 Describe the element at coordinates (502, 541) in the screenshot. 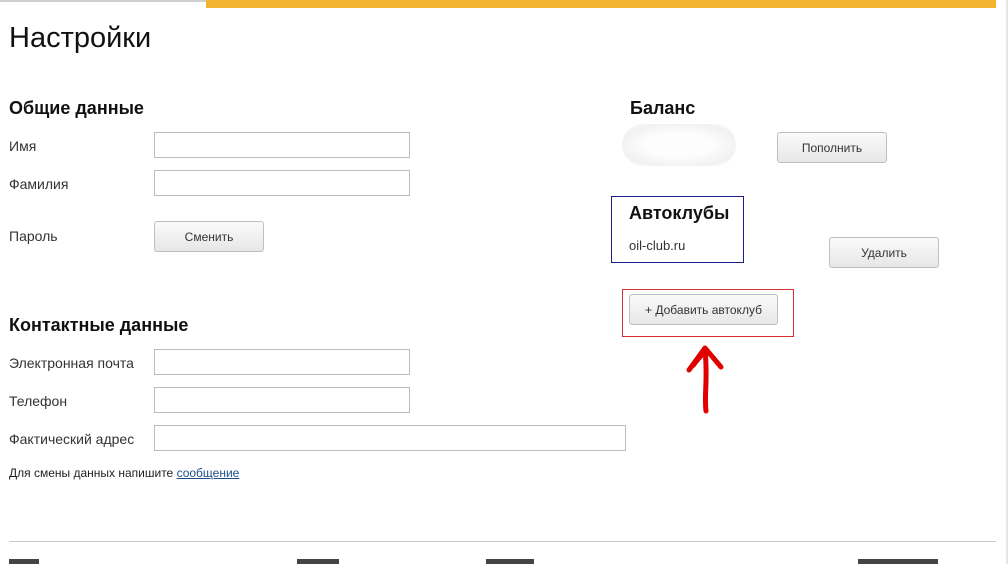

I see `footer-divider` at that location.